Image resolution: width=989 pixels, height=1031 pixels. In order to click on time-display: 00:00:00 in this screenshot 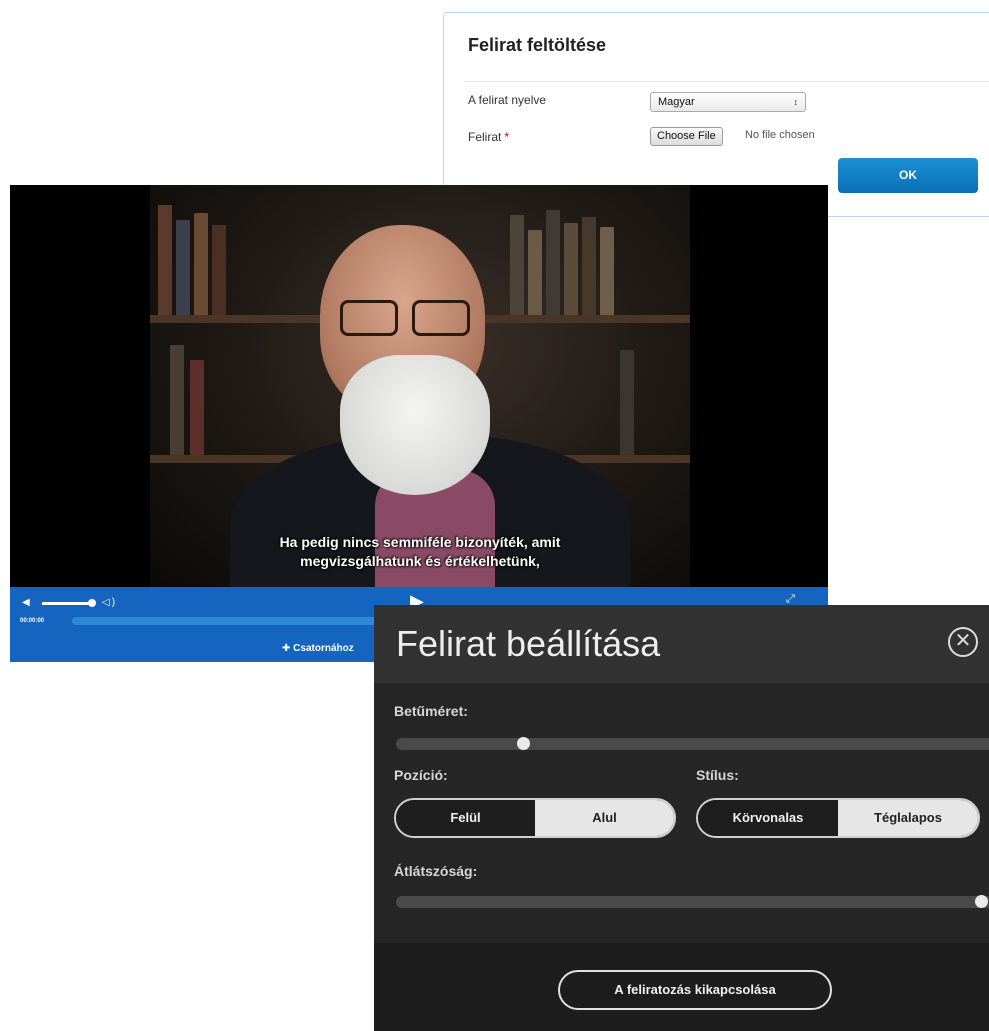, I will do `click(32, 621)`.